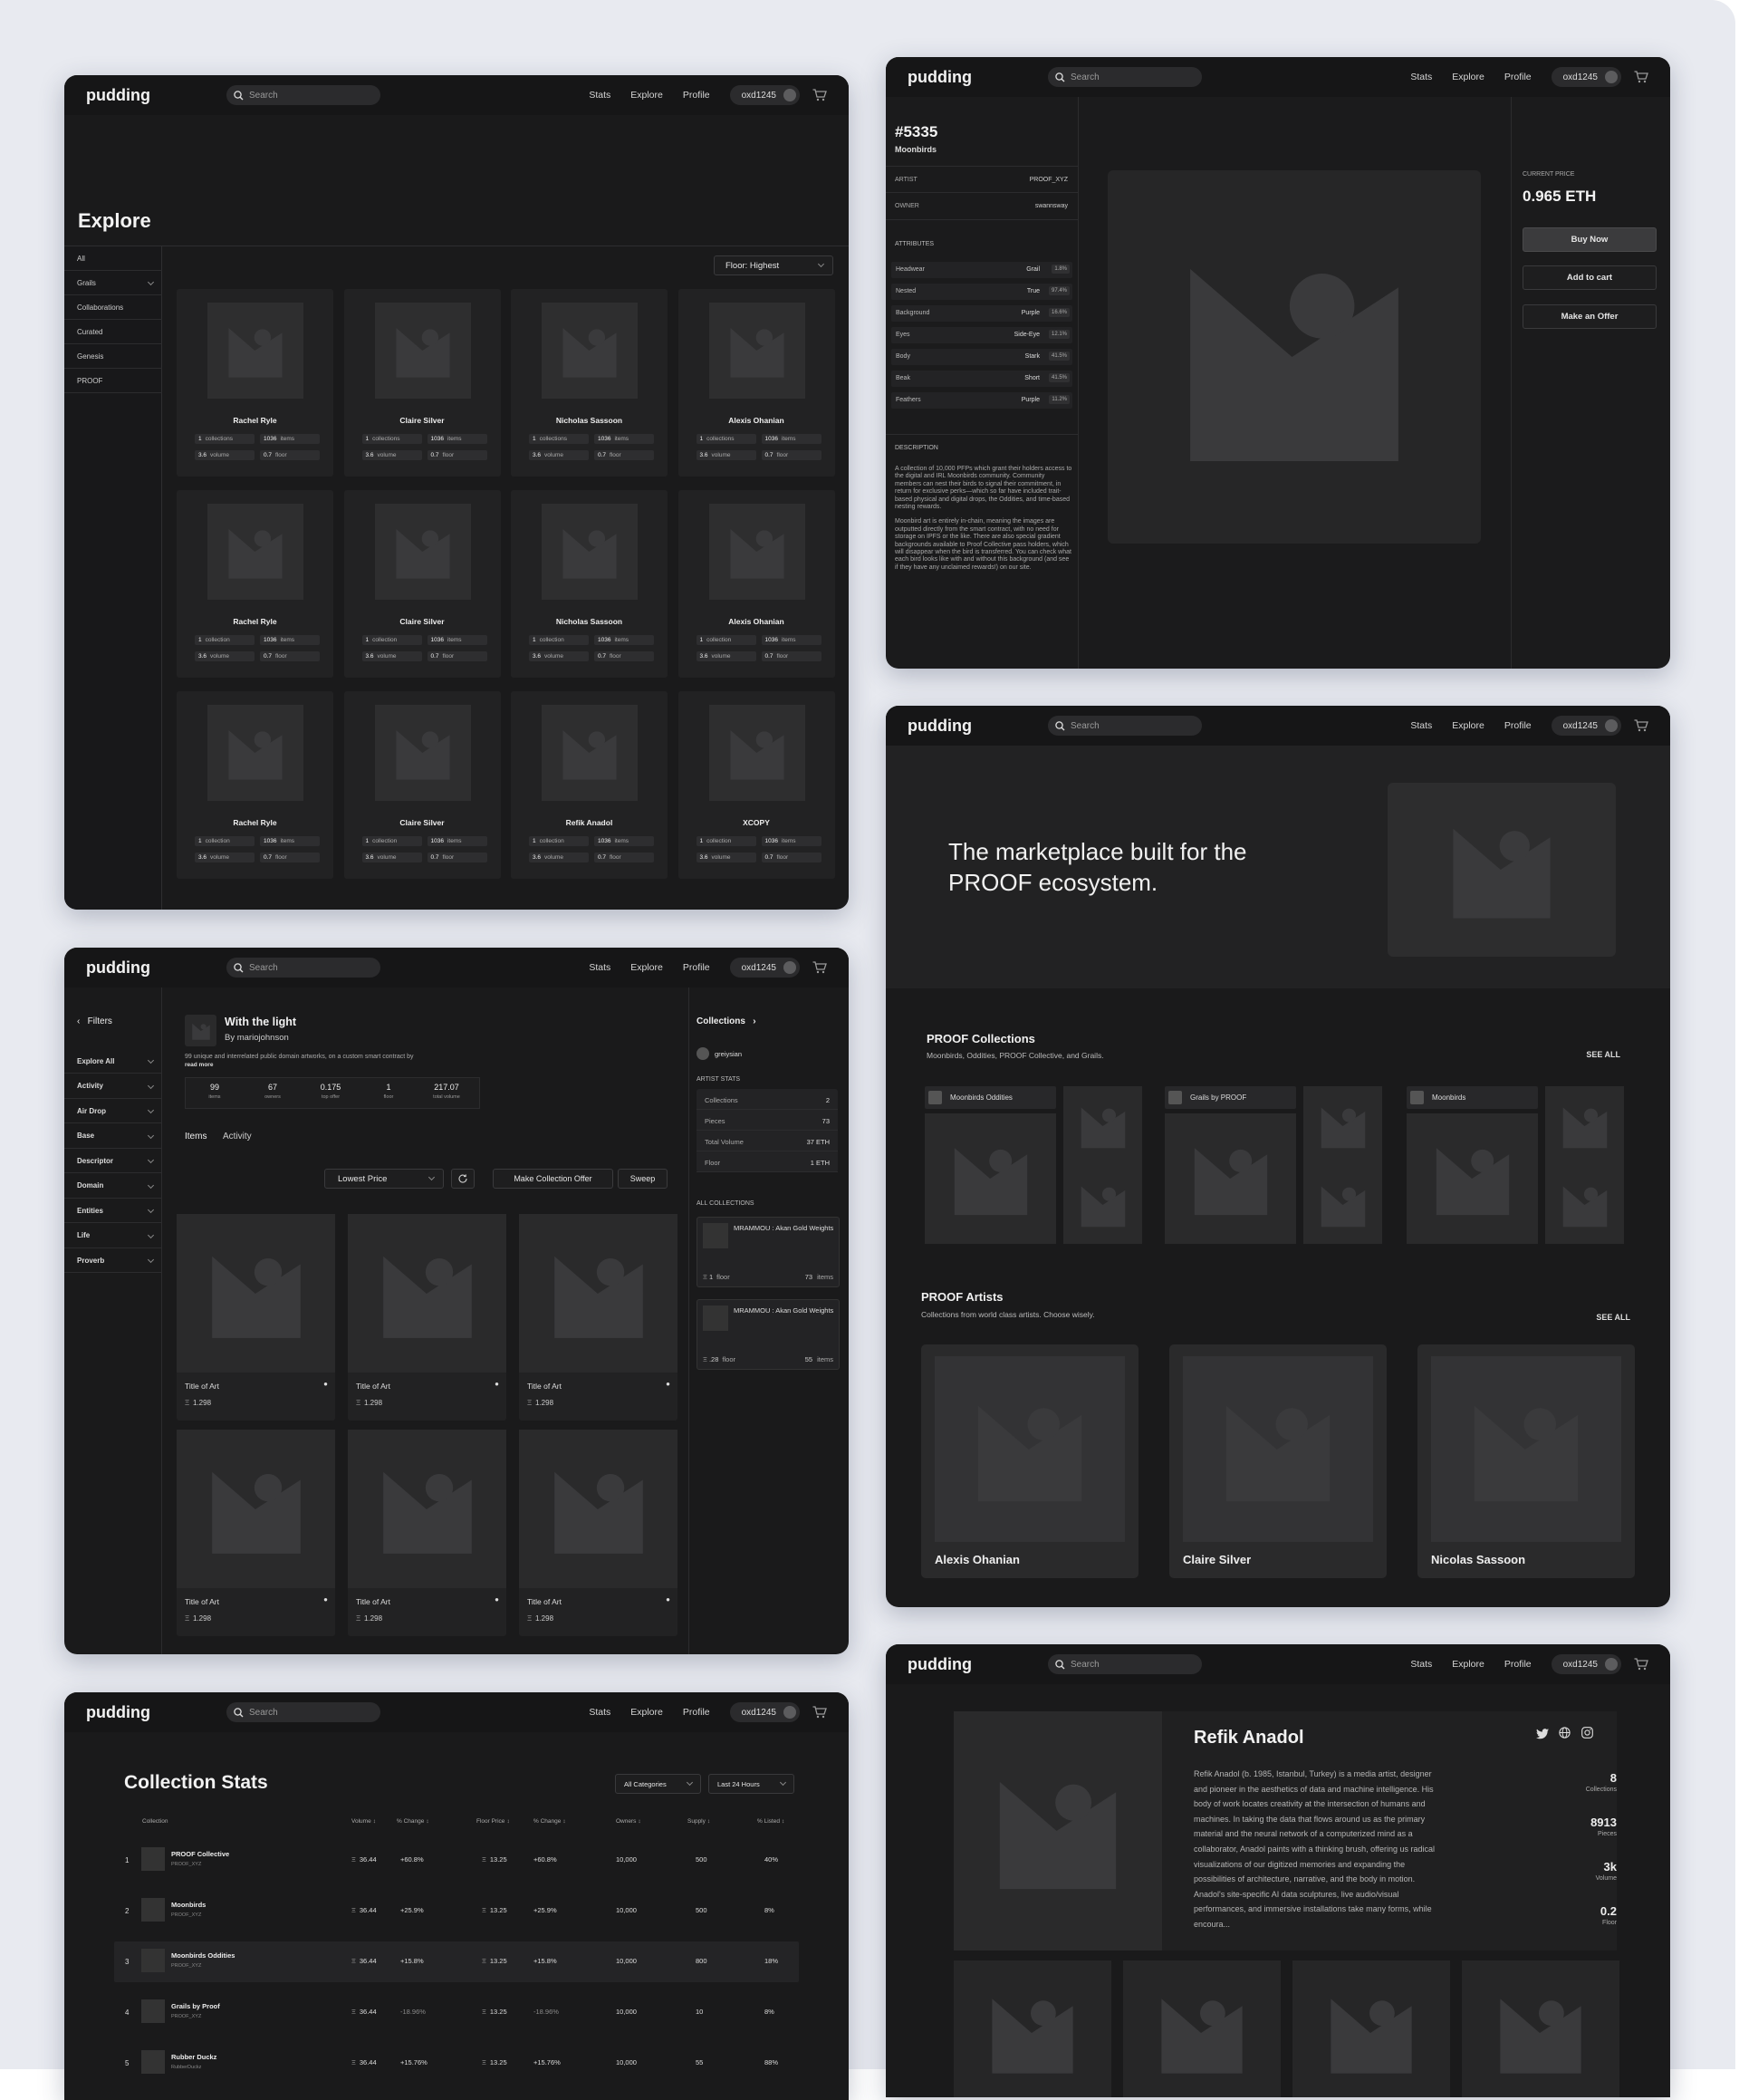  What do you see at coordinates (770, 1821) in the screenshot?
I see `column-header: % Listed ↕` at bounding box center [770, 1821].